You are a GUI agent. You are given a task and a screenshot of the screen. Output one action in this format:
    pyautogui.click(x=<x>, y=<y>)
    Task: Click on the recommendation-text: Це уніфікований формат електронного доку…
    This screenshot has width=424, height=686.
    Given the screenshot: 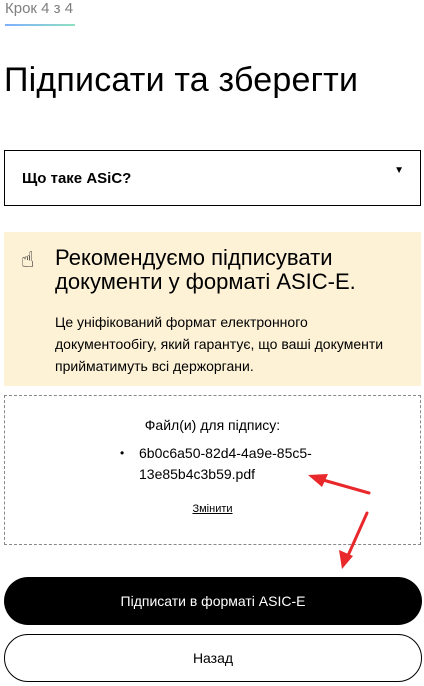 What is the action you would take?
    pyautogui.click(x=219, y=344)
    